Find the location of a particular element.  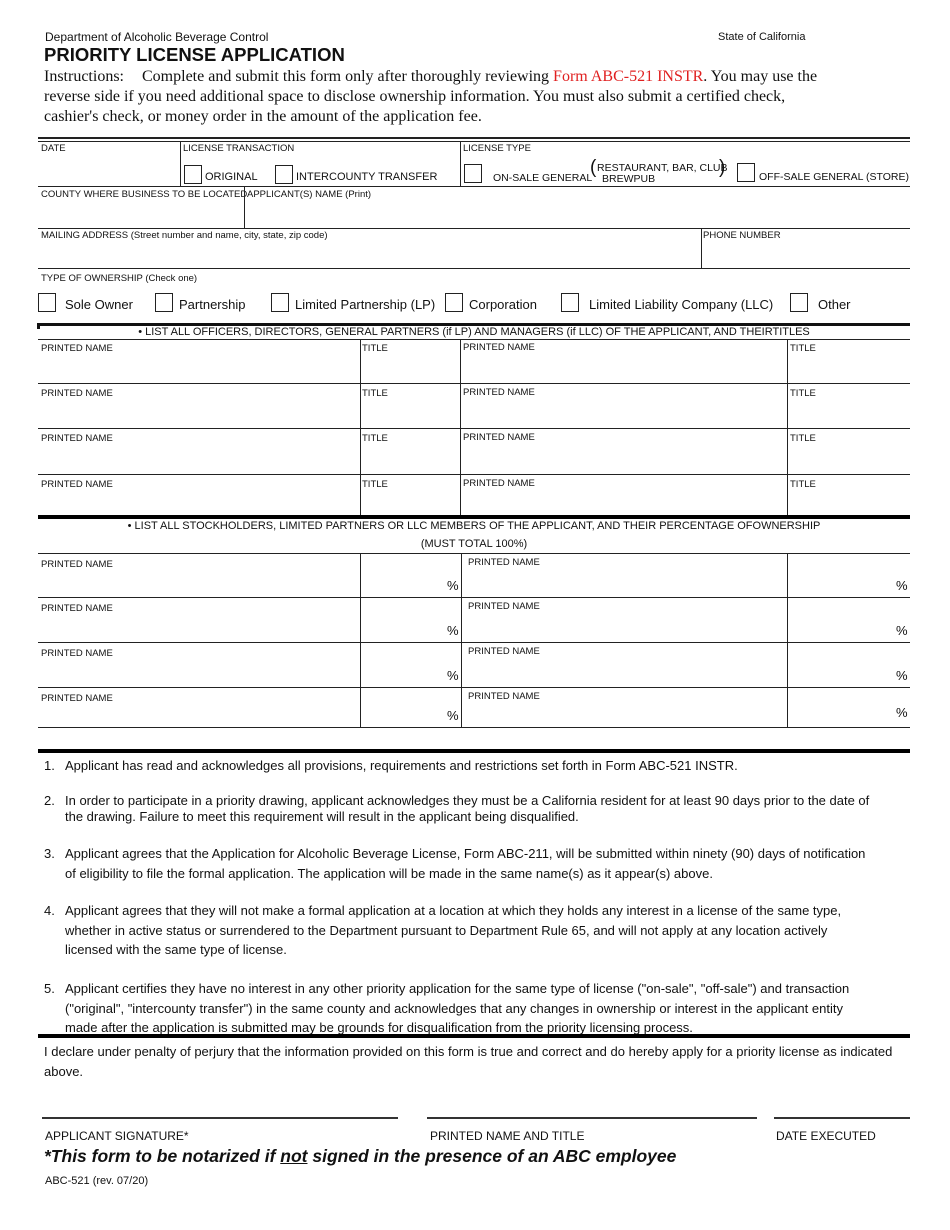

stockholders-heading-note: (MUST TOTAL 100%) is located at coordinates (474, 544).